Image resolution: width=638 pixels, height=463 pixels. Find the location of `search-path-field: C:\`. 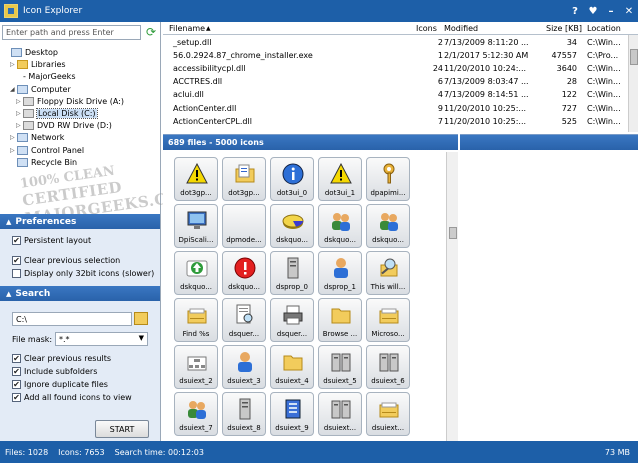

search-path-field: C:\ is located at coordinates (72, 319).